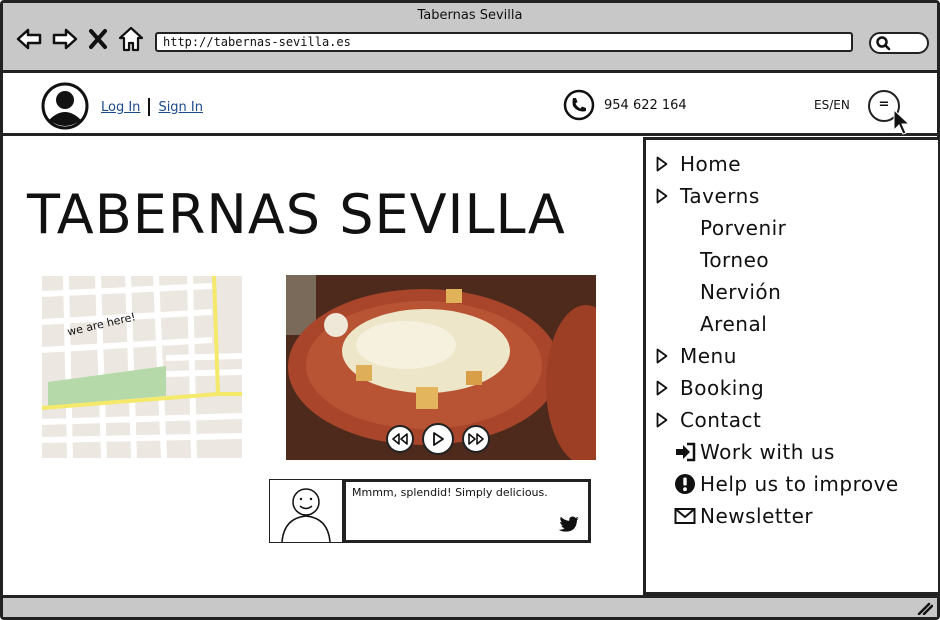  Describe the element at coordinates (98, 39) in the screenshot. I see `close-icon` at that location.